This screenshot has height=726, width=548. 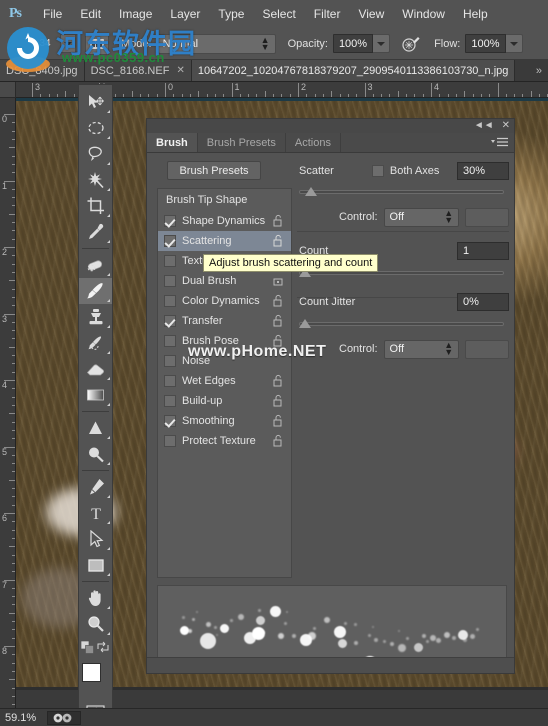 I want to click on list-item-build-up: Build-up, so click(x=224, y=401).